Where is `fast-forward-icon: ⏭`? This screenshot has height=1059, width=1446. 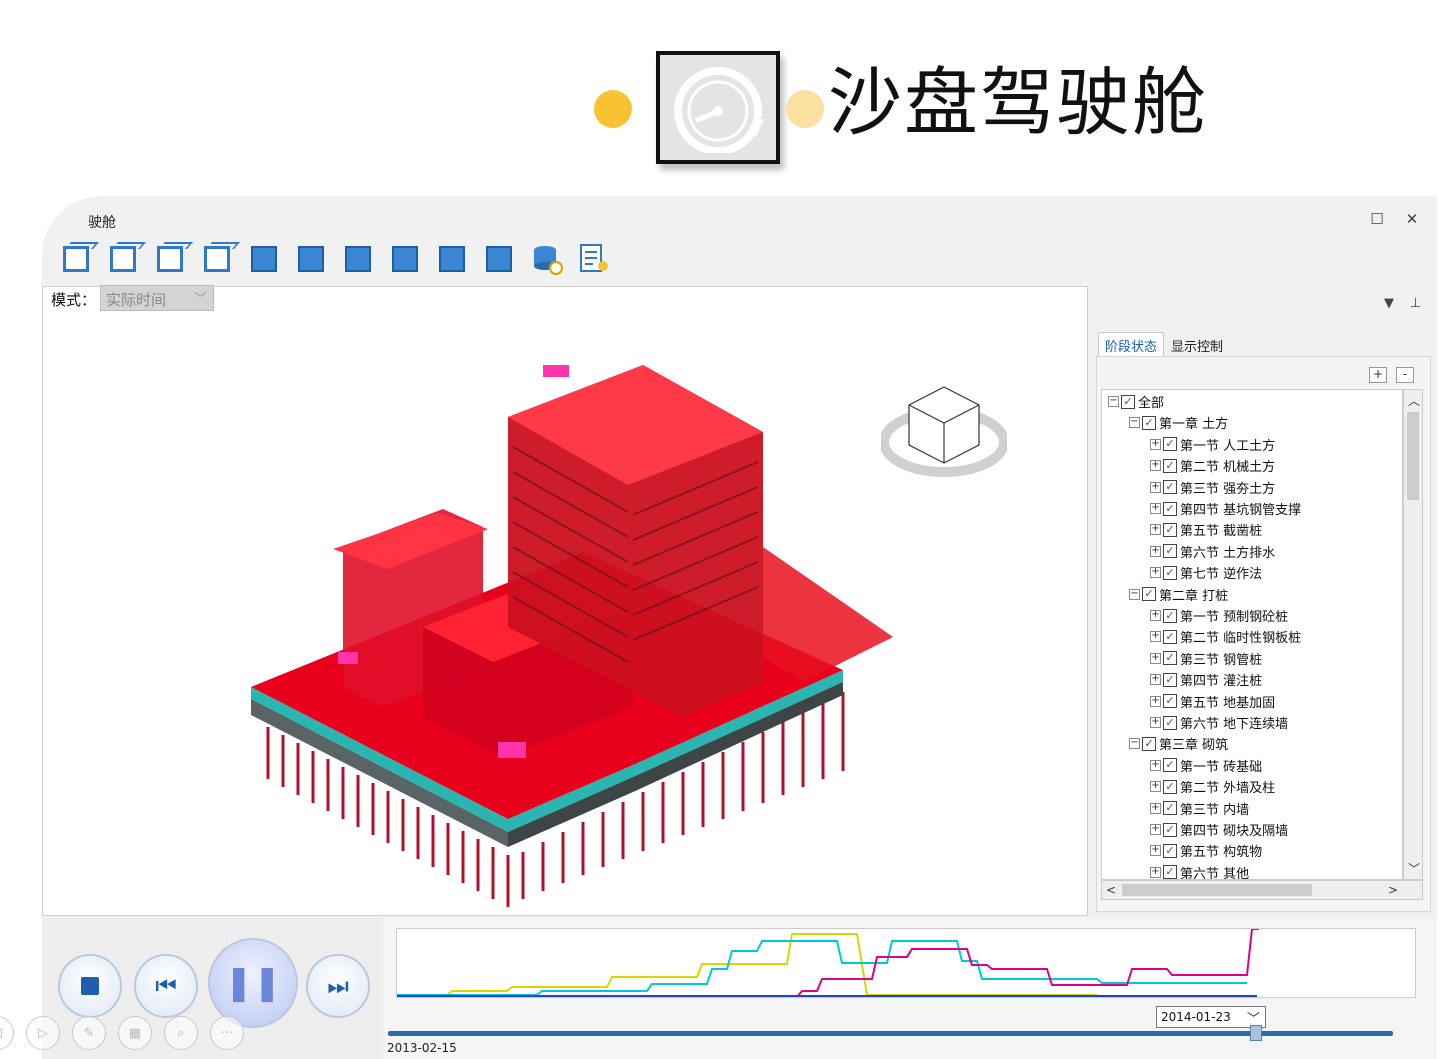
fast-forward-icon: ⏭ is located at coordinates (338, 986).